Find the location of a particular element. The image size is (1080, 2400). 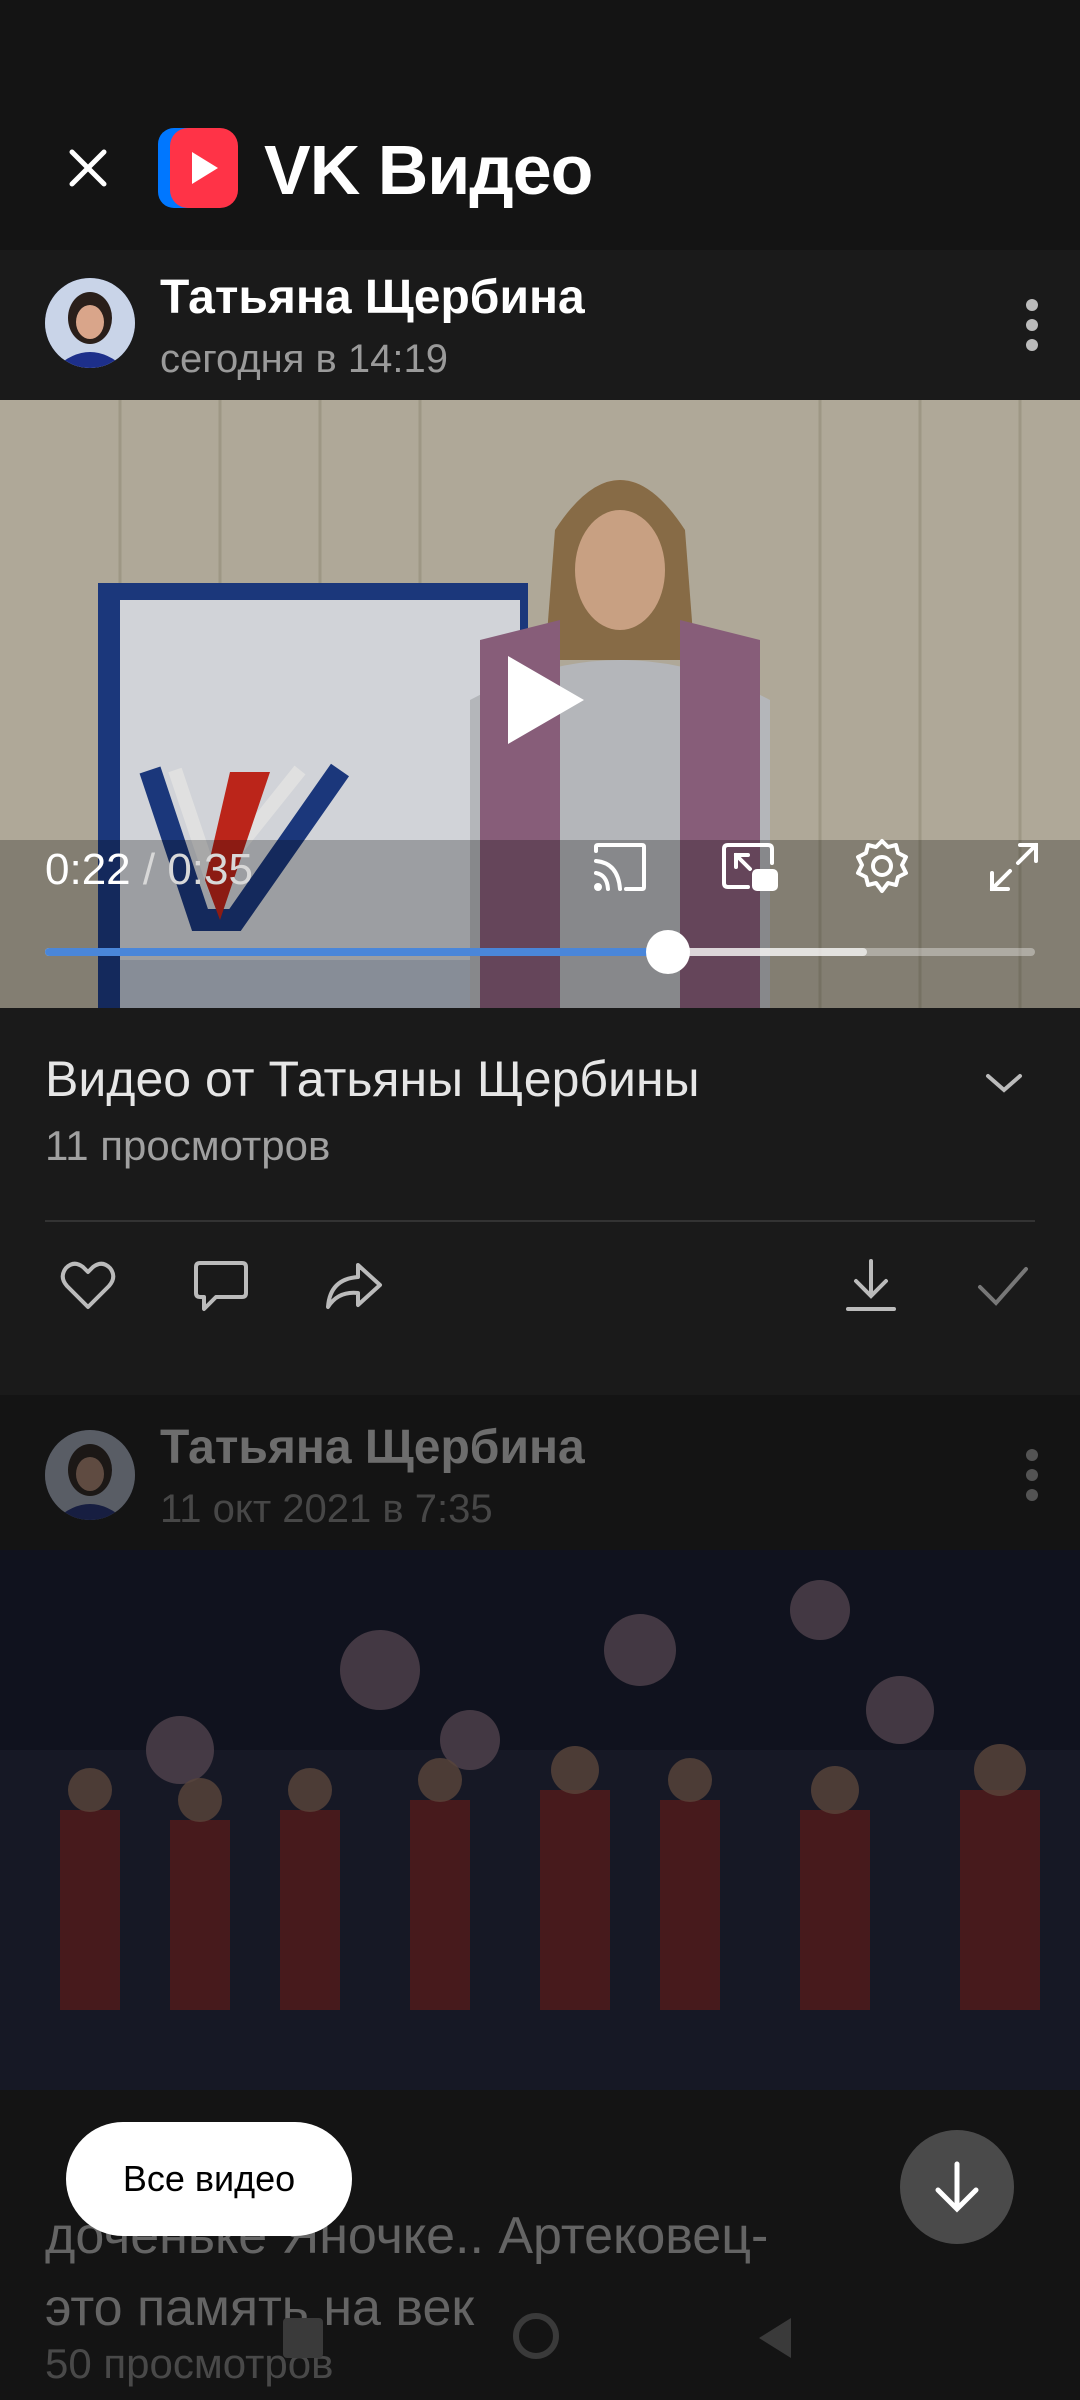

cast-icon is located at coordinates (620, 867).